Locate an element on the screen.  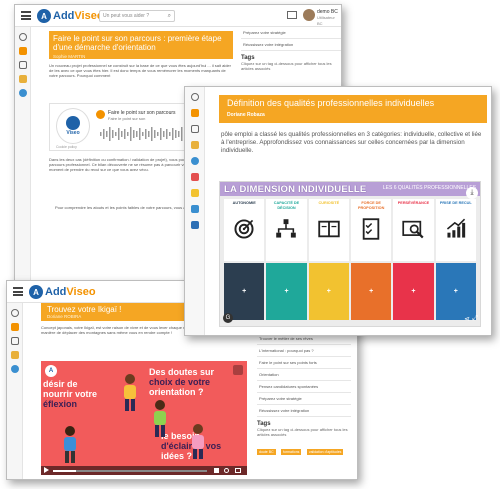
quality-label: CAPACITÉ DE DÉCISION is located at coordinates (286, 205).